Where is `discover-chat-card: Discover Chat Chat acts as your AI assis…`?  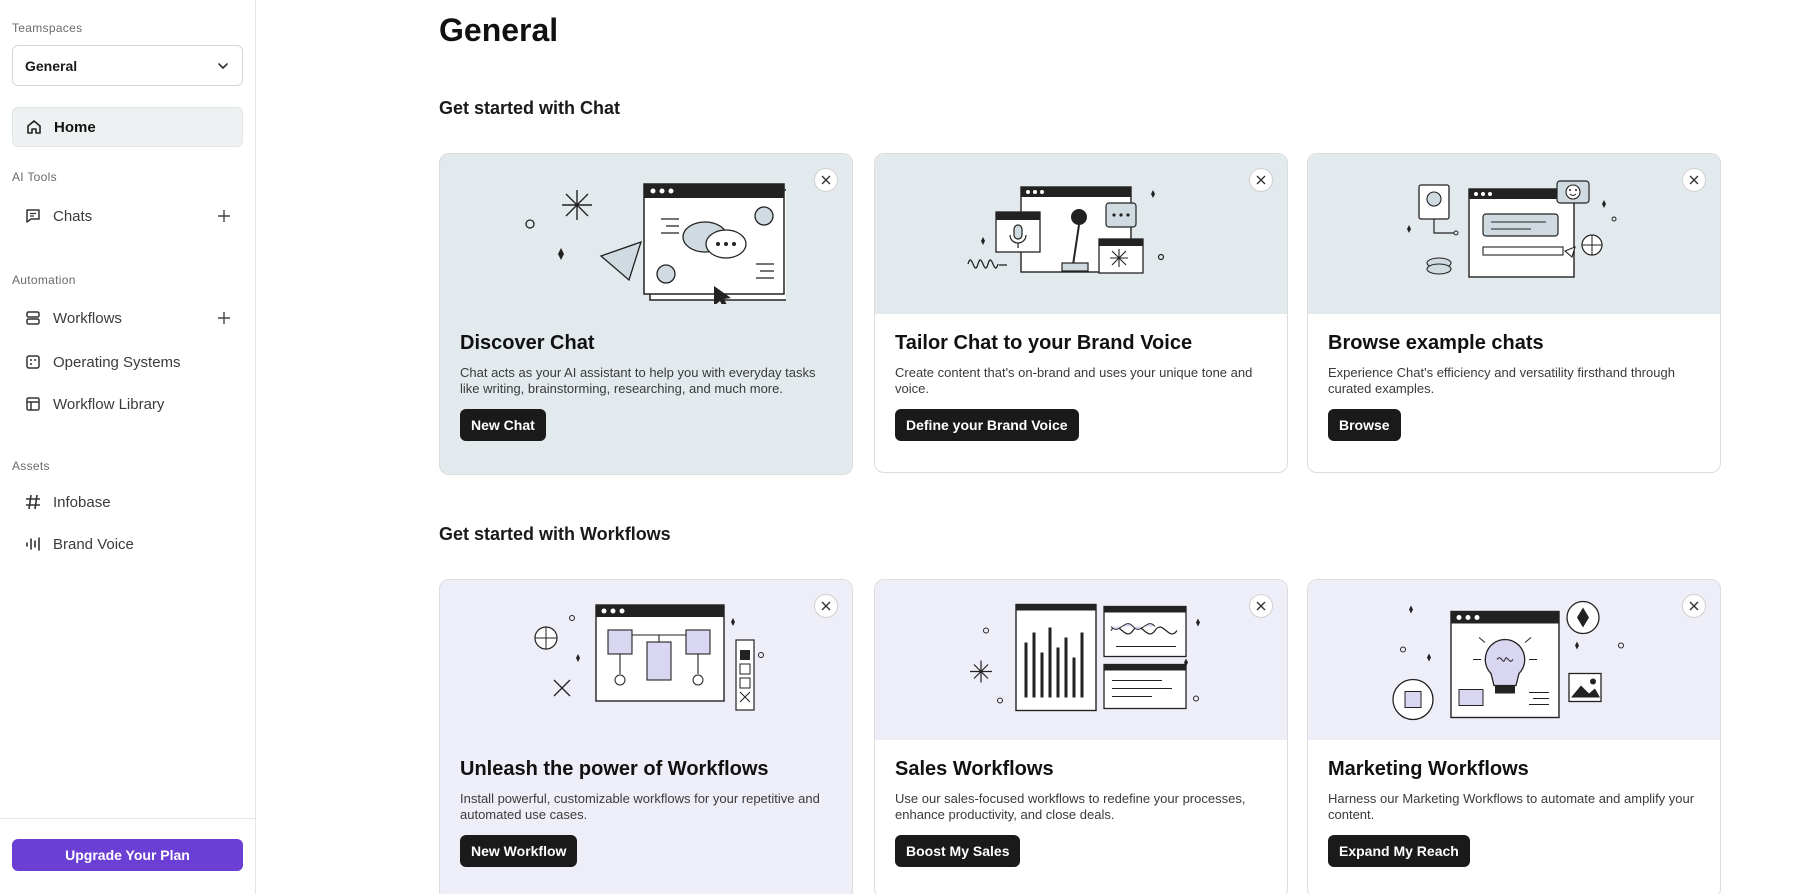 discover-chat-card: Discover Chat Chat acts as your AI assis… is located at coordinates (646, 314).